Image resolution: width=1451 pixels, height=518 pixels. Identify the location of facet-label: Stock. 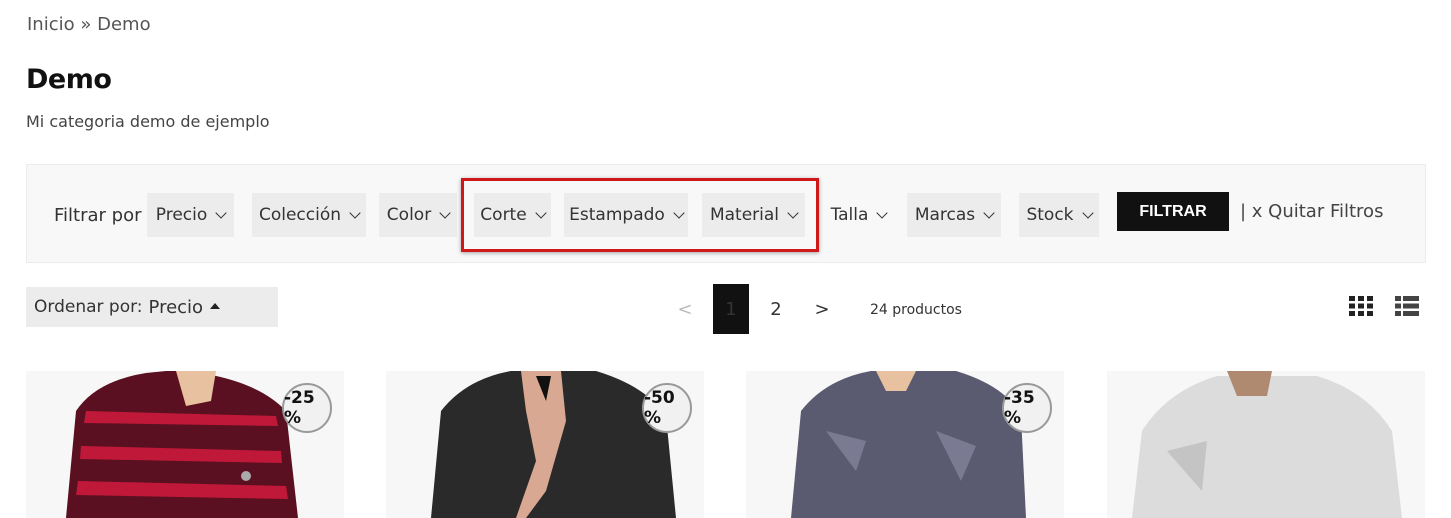
(1050, 215).